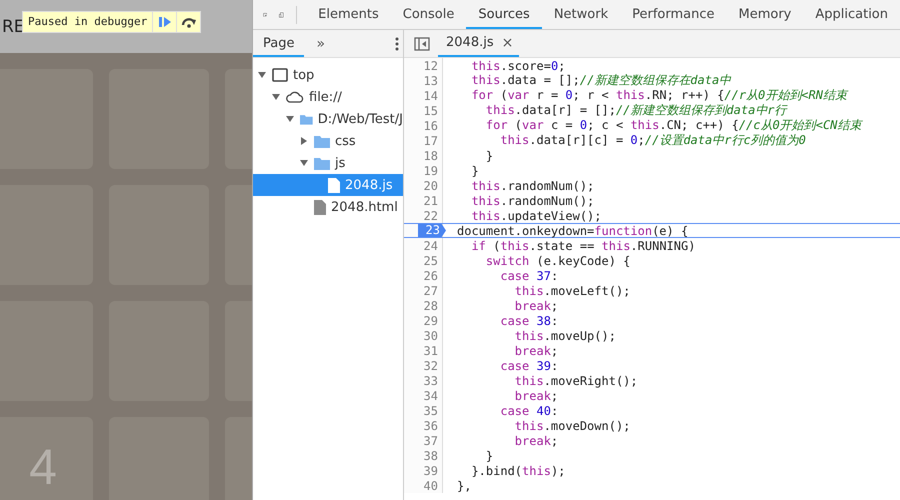 The image size is (900, 500). What do you see at coordinates (87, 22) in the screenshot?
I see `paused-message: Paused in debugger` at bounding box center [87, 22].